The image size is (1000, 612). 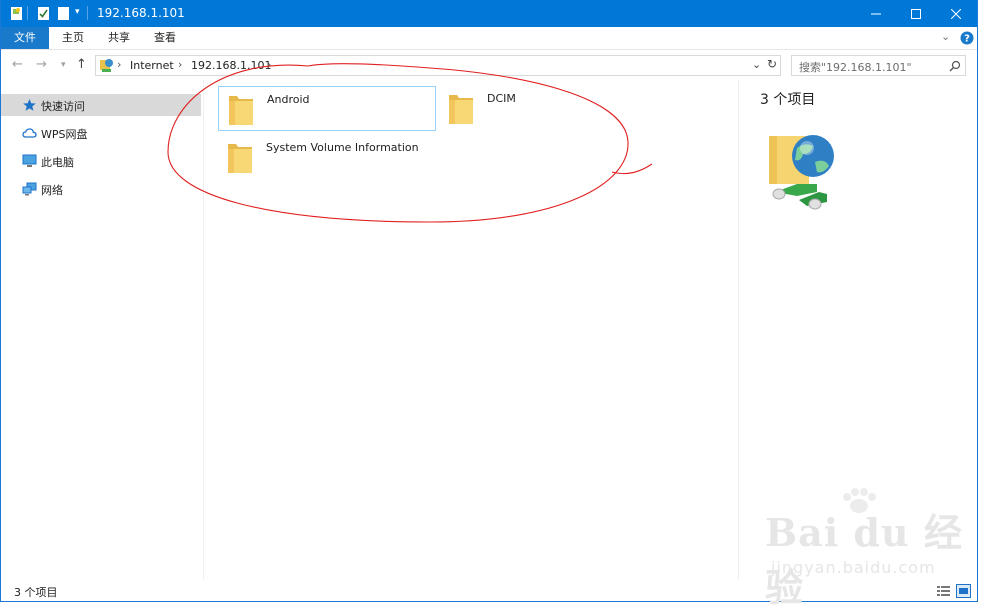 I want to click on tab-file: 文件, so click(x=25, y=38).